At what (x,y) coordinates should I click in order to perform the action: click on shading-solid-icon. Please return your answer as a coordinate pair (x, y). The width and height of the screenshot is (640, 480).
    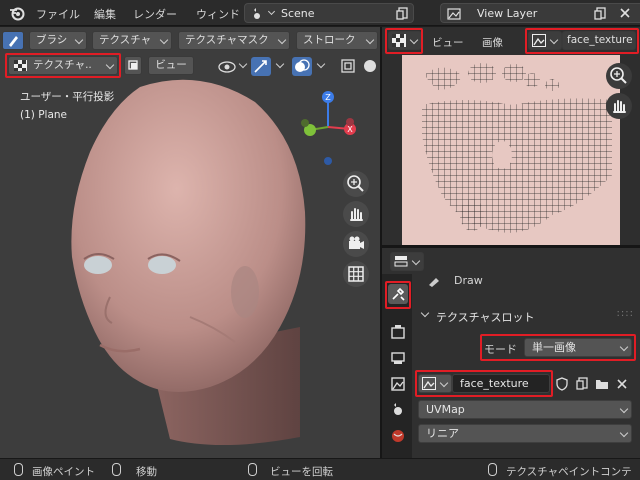
    Looking at the image, I should click on (370, 66).